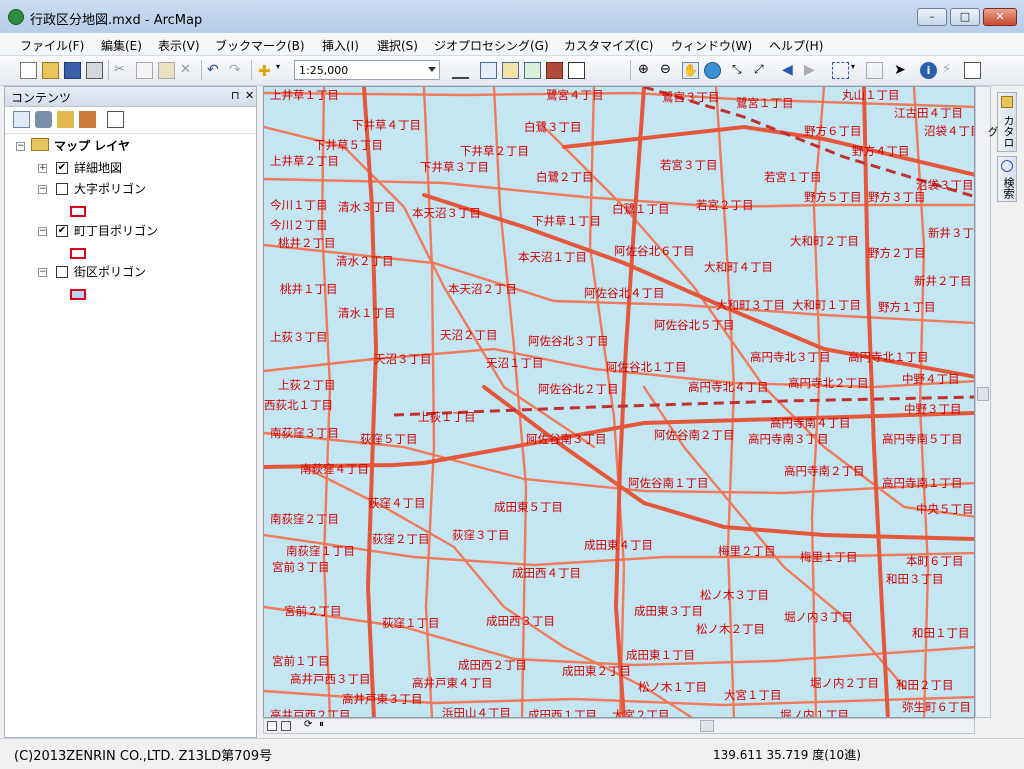  What do you see at coordinates (881, 151) in the screenshot?
I see `map-label: 野方４丁目` at bounding box center [881, 151].